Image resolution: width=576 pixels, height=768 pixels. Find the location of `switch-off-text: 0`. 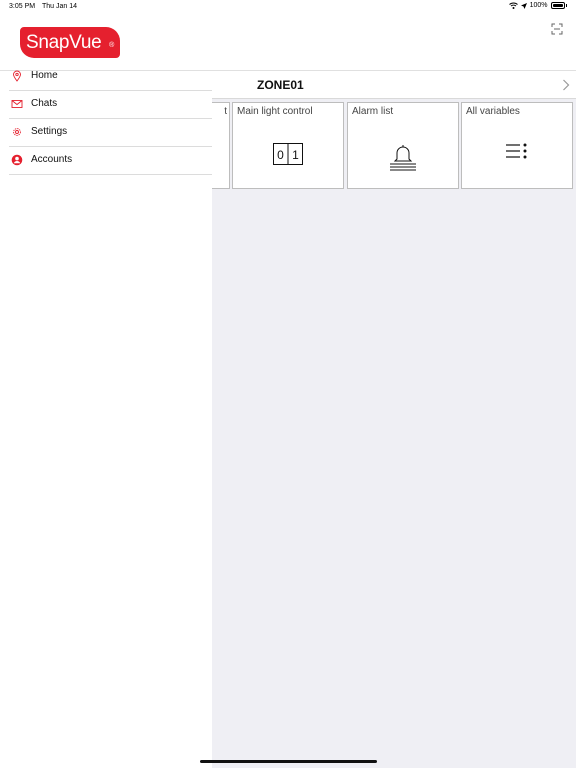

switch-off-text: 0 is located at coordinates (280, 155).